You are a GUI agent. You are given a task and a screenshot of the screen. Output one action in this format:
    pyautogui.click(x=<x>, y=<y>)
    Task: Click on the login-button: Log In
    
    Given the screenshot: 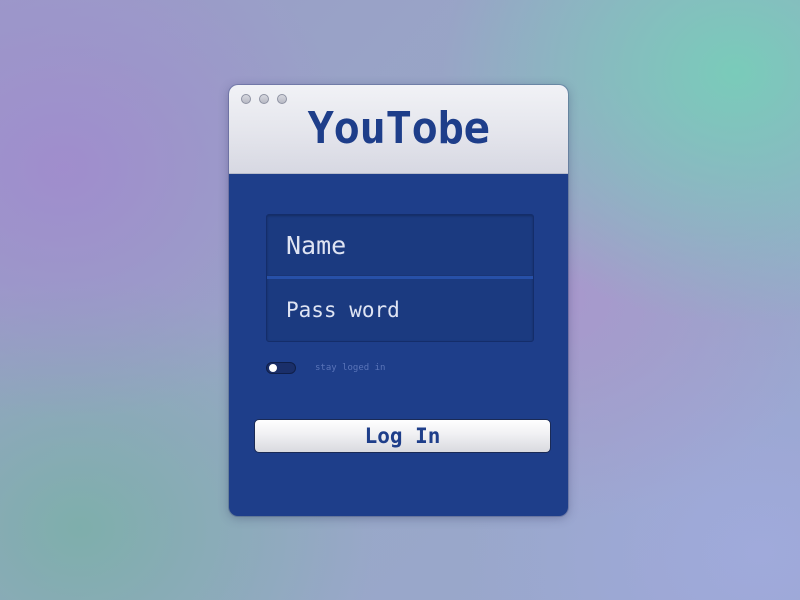 What is the action you would take?
    pyautogui.click(x=402, y=436)
    